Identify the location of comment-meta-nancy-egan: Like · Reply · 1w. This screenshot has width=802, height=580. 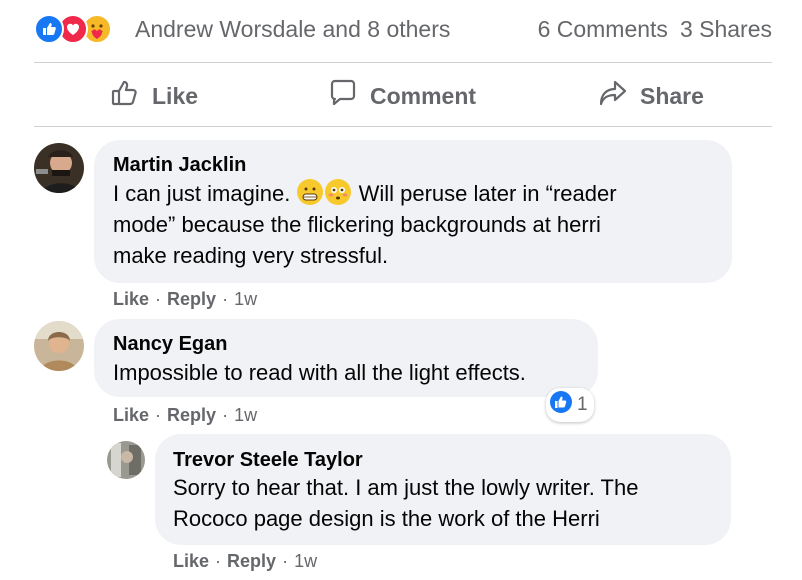
(185, 415).